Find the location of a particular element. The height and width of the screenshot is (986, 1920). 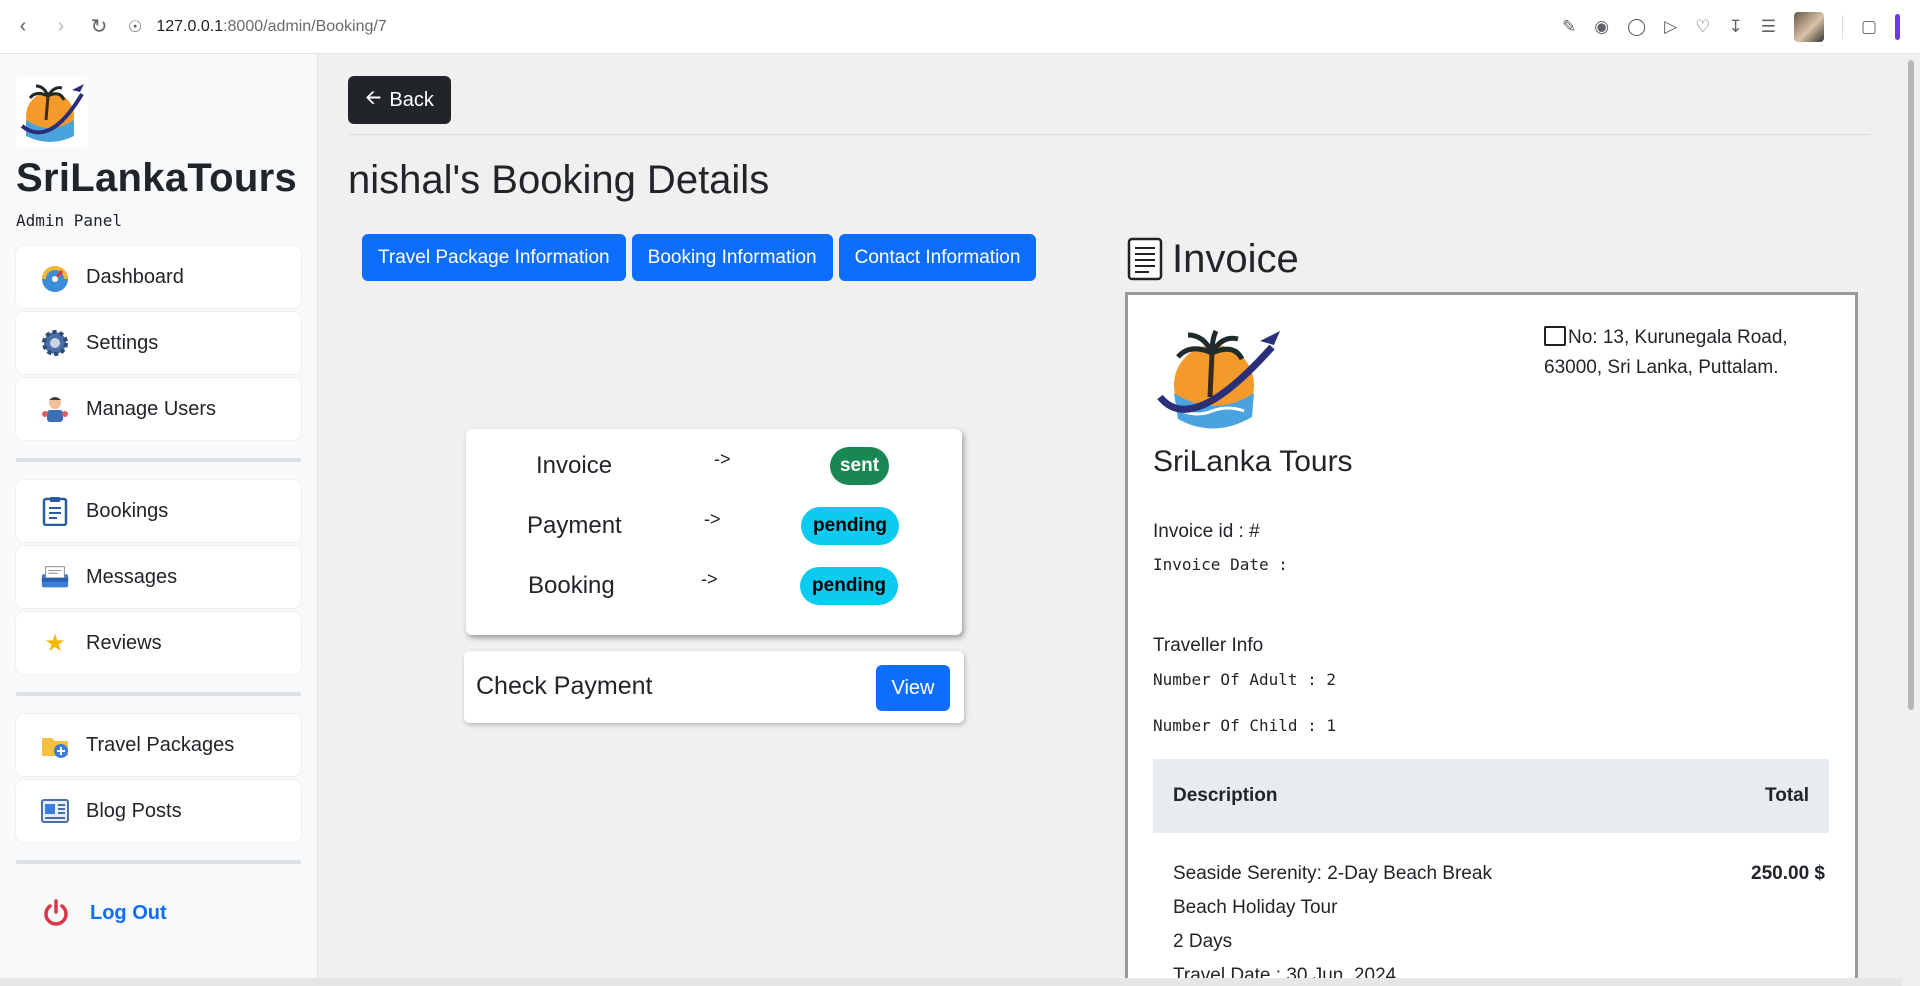

sidebar-item-manage-users: Manage Users is located at coordinates (158, 409).